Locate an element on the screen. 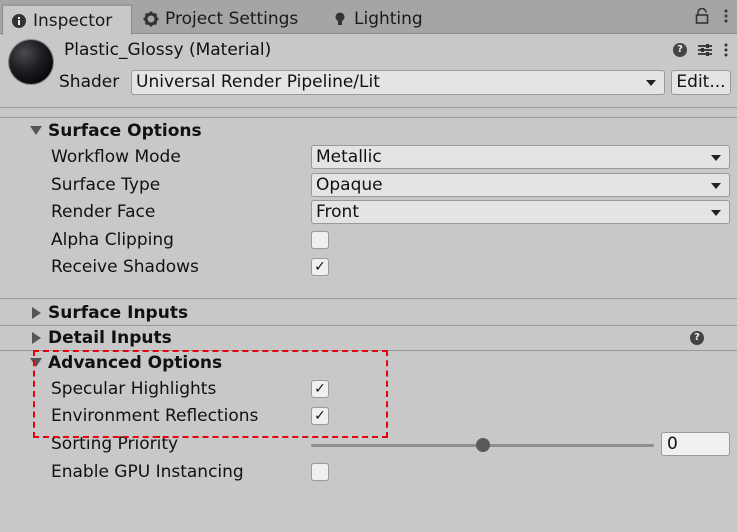 This screenshot has height=532, width=737. tab-bar: Inspector Project Settings Lighting is located at coordinates (368, 17).